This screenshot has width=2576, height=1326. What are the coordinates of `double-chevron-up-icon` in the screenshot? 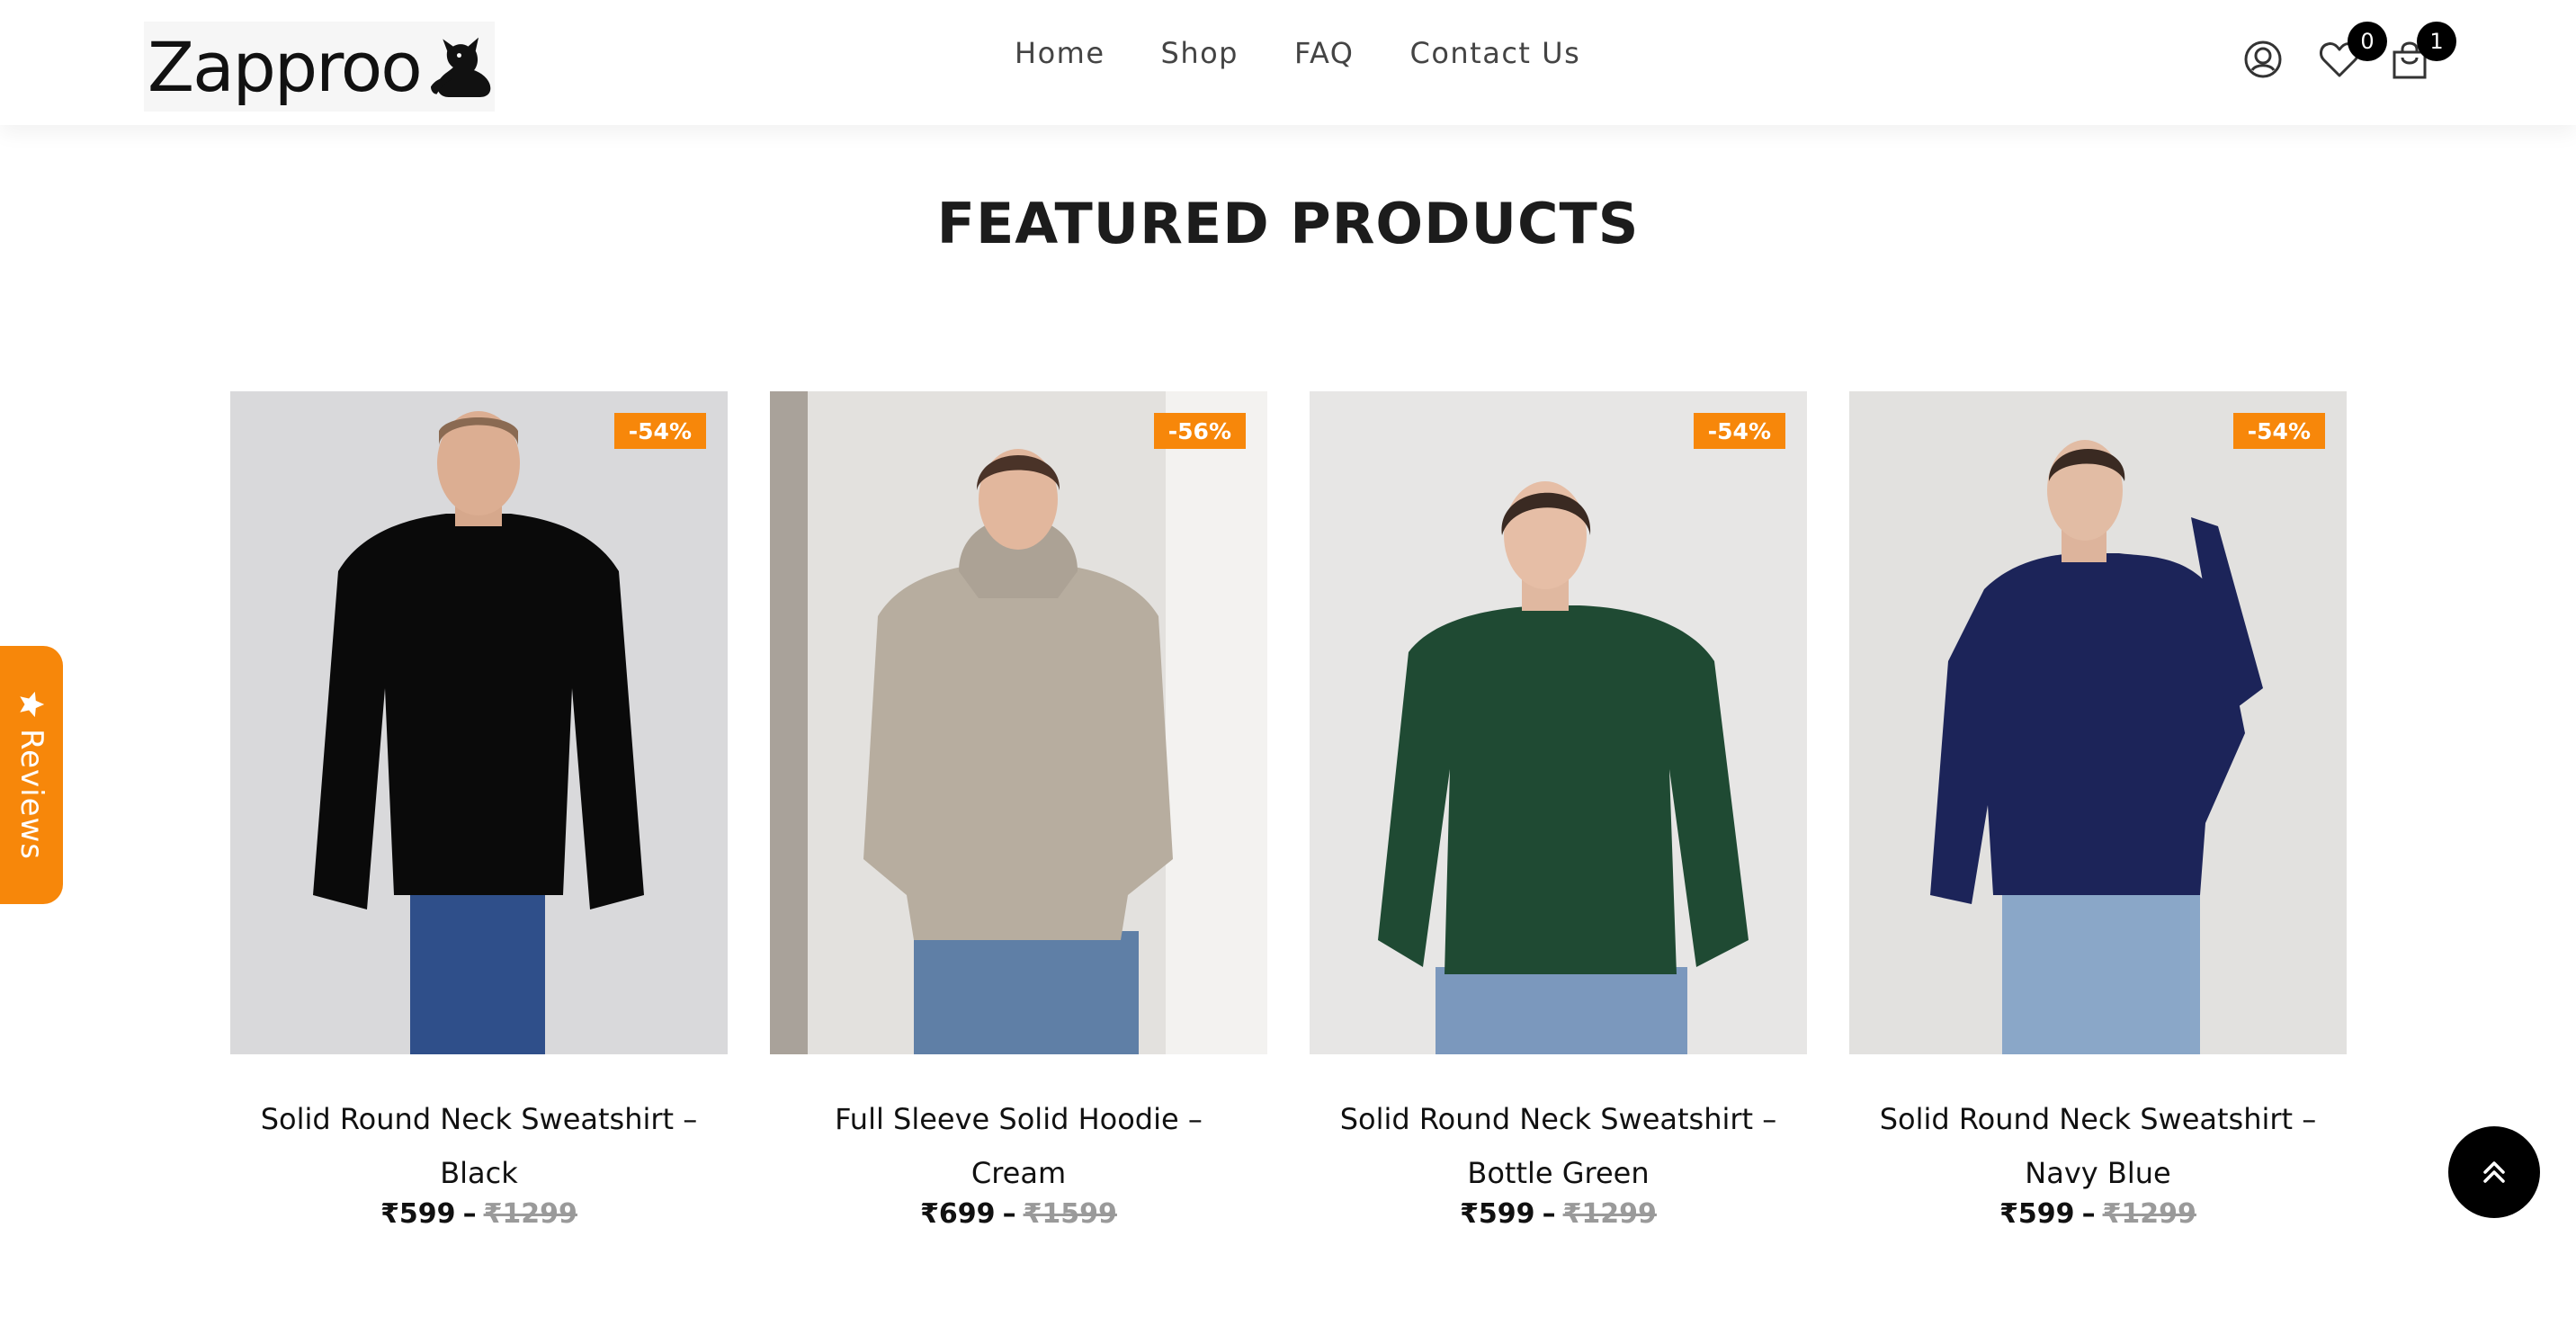 It's located at (2494, 1172).